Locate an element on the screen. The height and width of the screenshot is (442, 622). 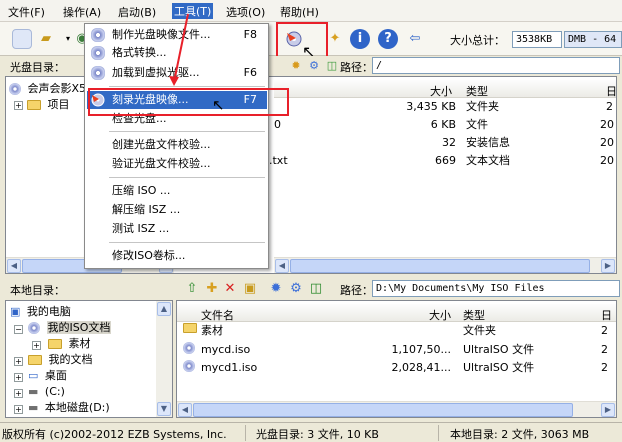
scroll-up-icon: ▲ is located at coordinates (164, 309).